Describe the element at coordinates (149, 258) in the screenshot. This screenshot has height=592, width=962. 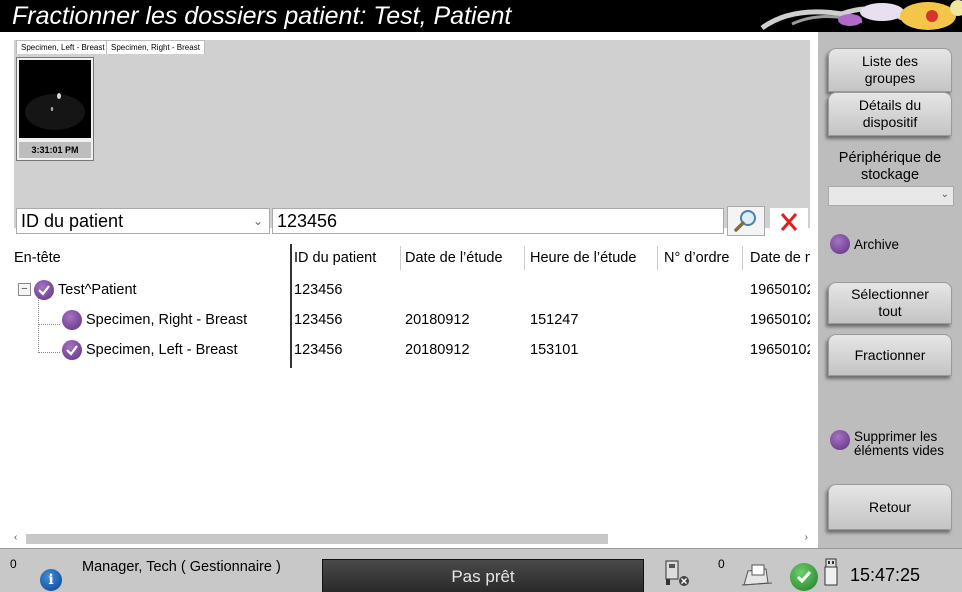
I see `column-header-heading: En-tête` at that location.